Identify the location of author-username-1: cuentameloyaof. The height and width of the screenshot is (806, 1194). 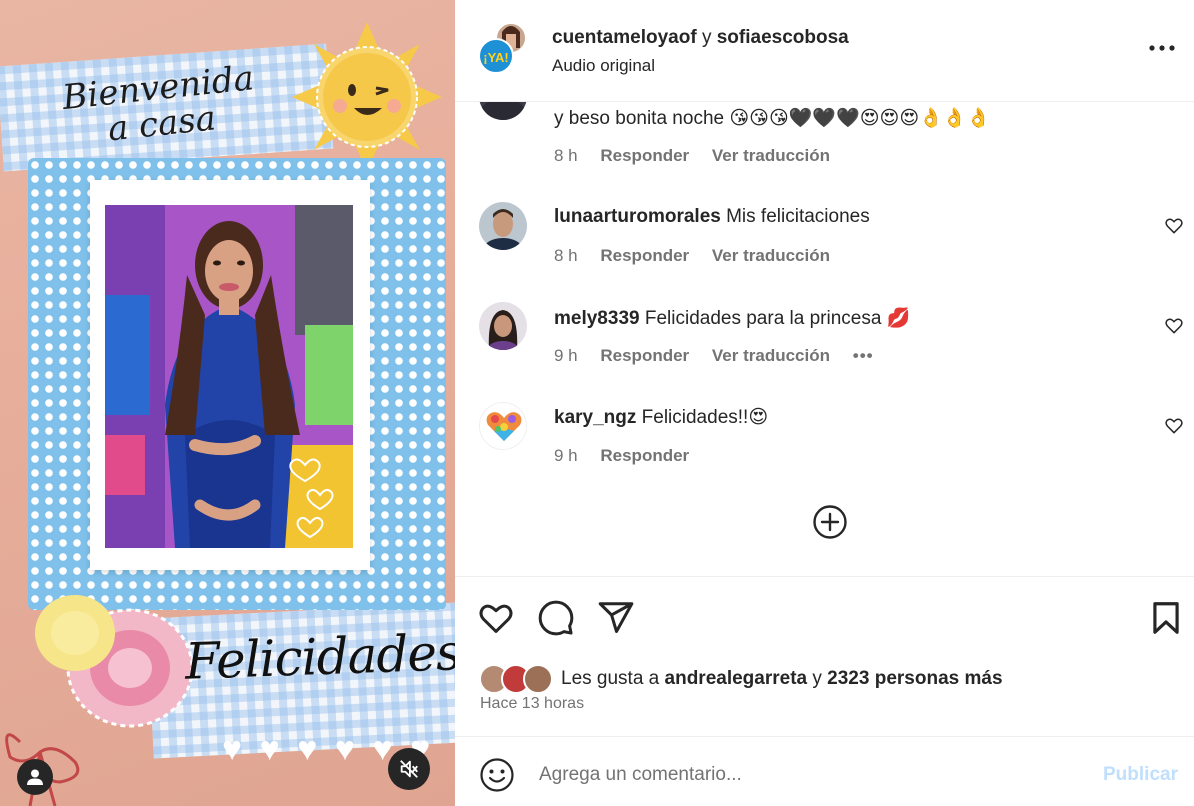
(624, 37).